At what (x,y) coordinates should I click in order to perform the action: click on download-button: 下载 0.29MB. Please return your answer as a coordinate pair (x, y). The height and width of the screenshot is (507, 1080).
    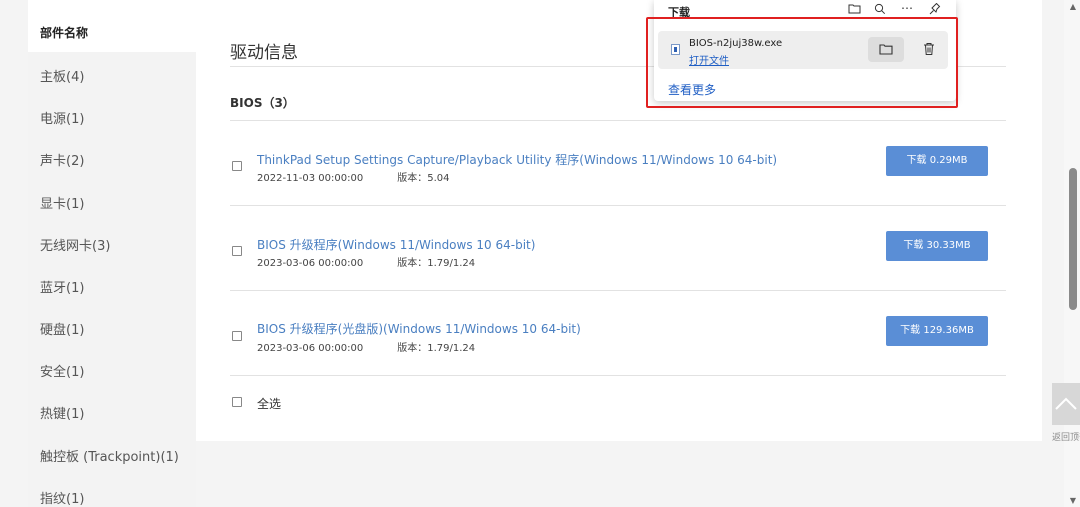
    Looking at the image, I should click on (937, 161).